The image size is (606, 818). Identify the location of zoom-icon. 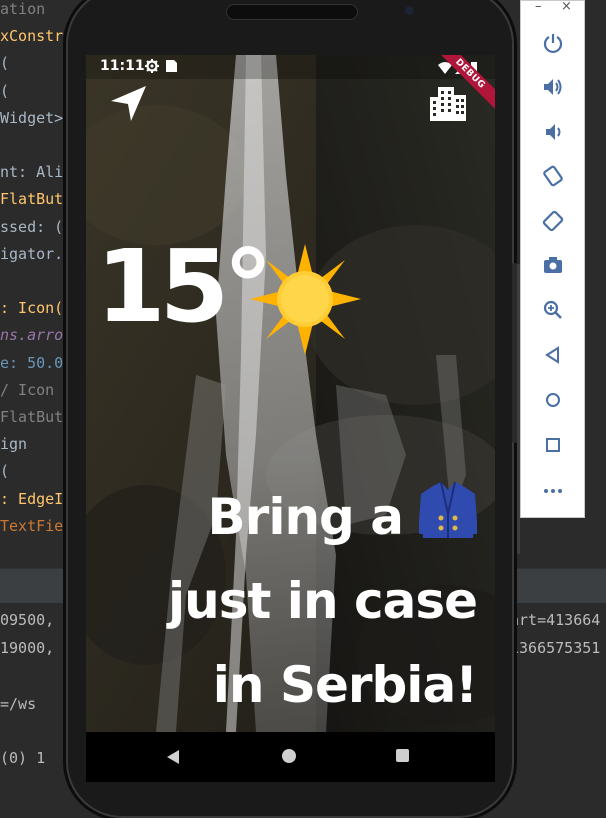
(552, 309).